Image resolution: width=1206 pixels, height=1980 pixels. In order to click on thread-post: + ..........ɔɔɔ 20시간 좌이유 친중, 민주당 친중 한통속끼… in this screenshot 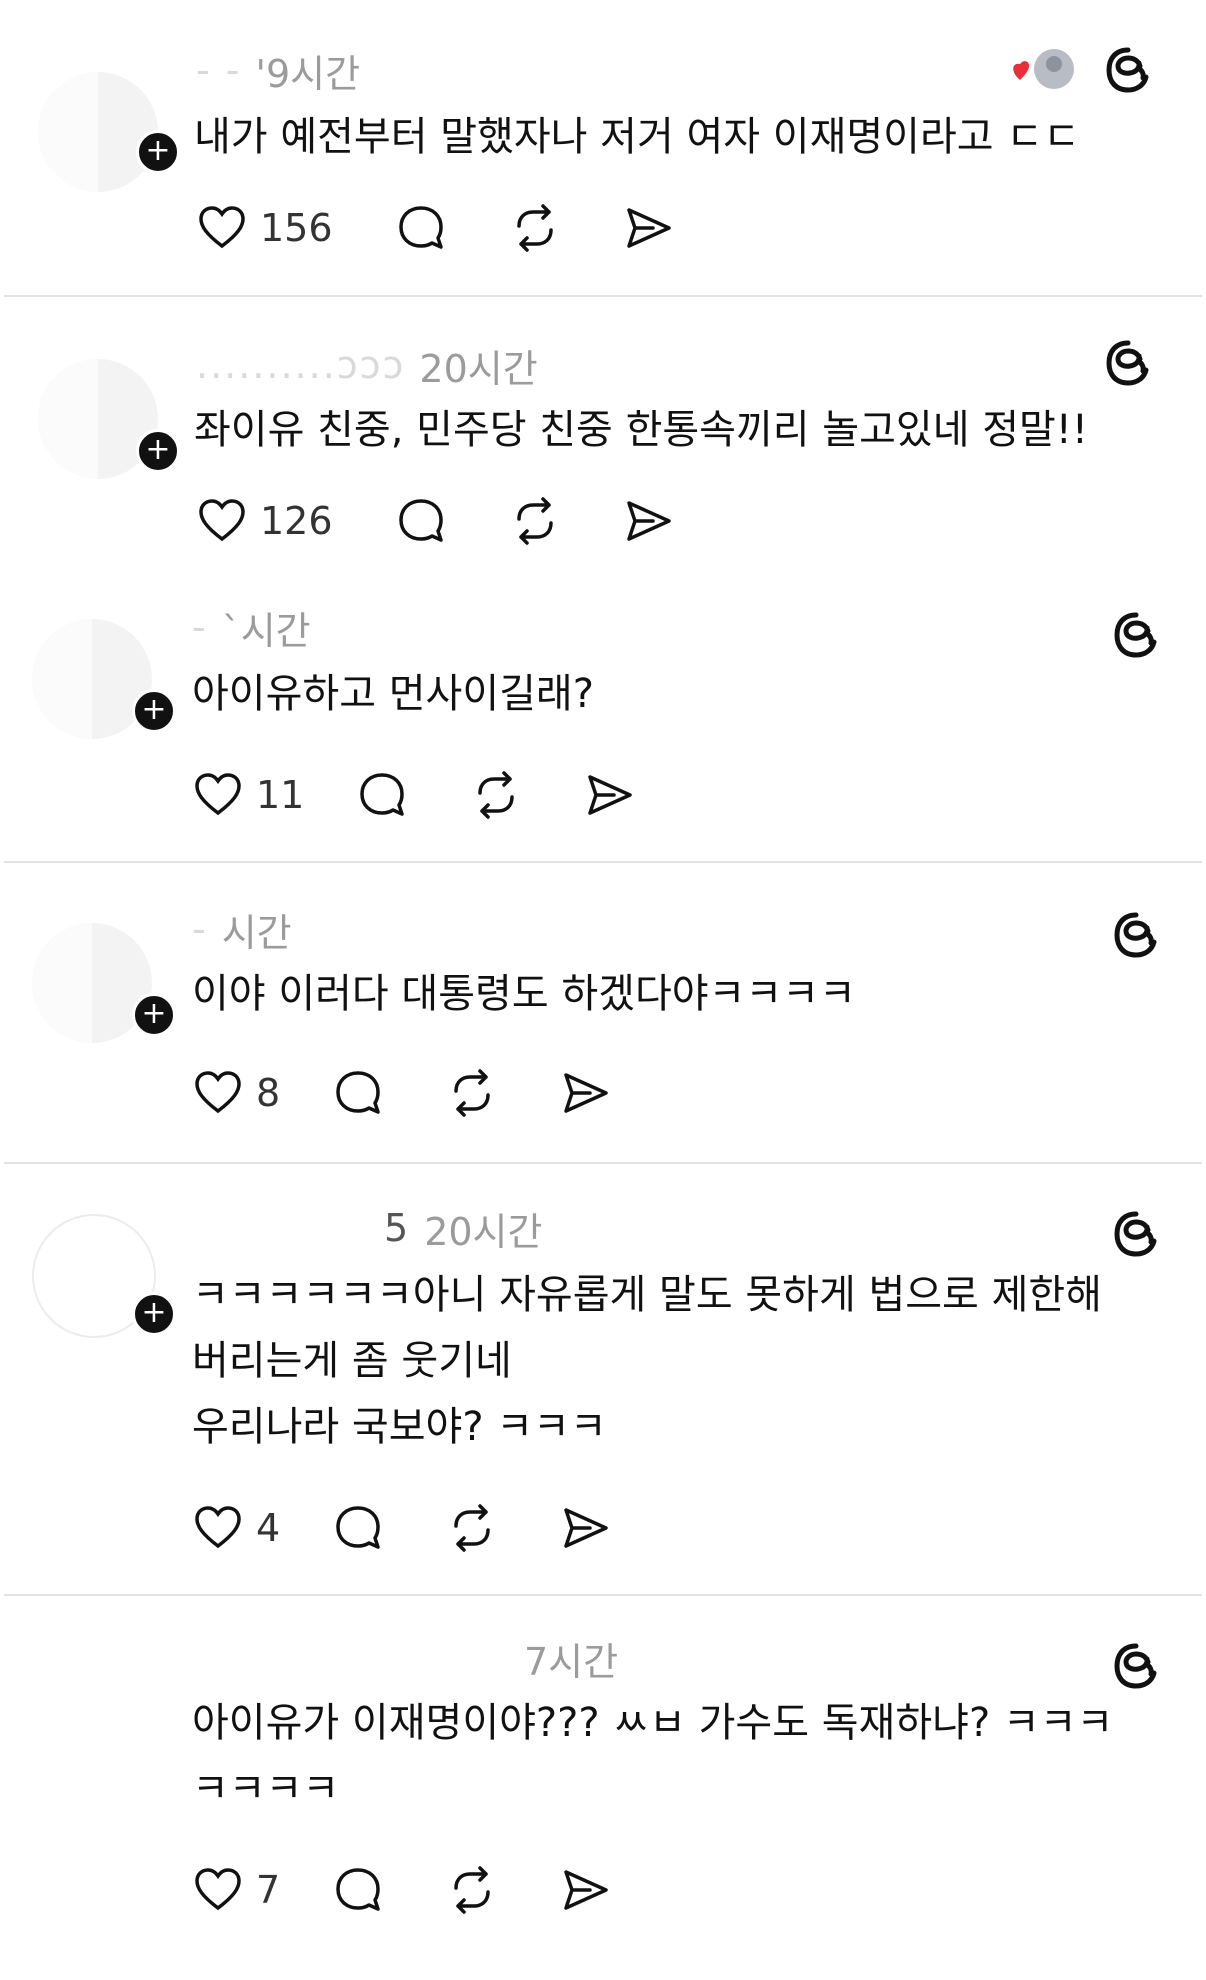, I will do `click(603, 428)`.